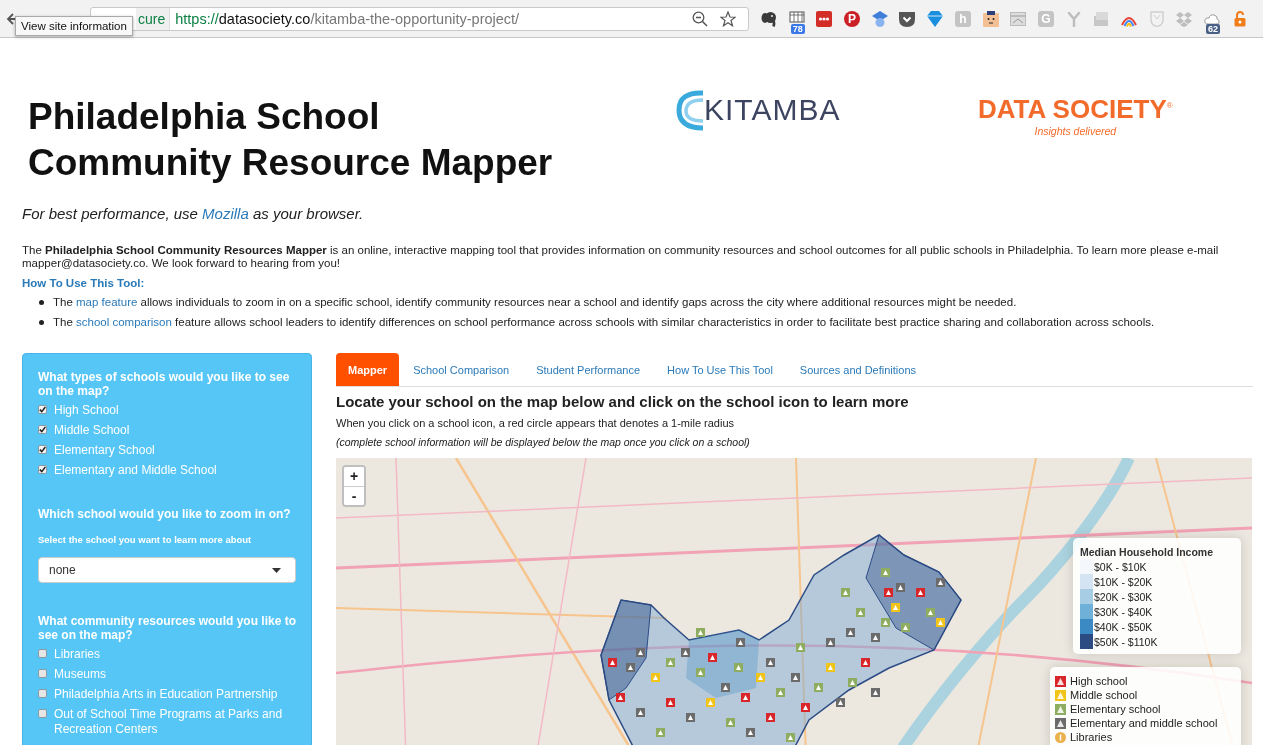 The width and height of the screenshot is (1263, 745). I want to click on feature-description: The school comparison feature allows school leaders to identify differences on school performance across schools with similar characteristics in order to facilitate best practice sharing and collaboration across schools., so click(604, 322).